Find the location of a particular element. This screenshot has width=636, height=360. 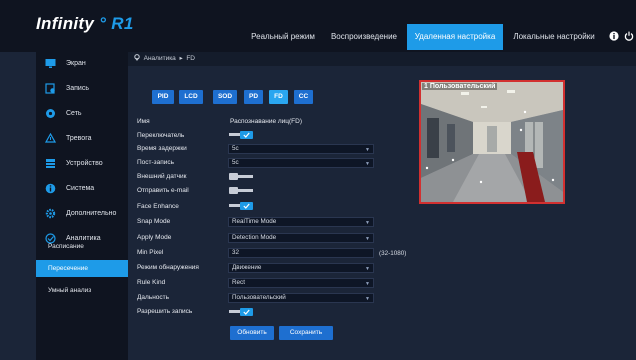

sidebar-item-alarm: Тревога is located at coordinates (82, 139).